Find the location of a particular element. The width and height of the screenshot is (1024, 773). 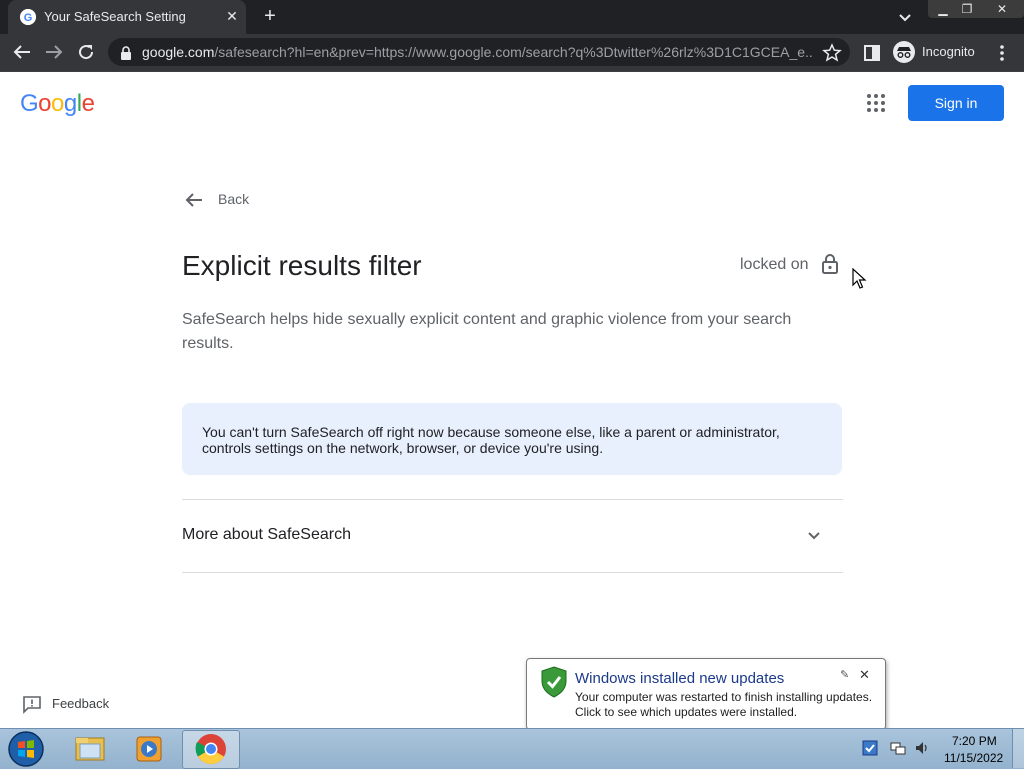

clock-date: 11/15/2022 is located at coordinates (973, 758).